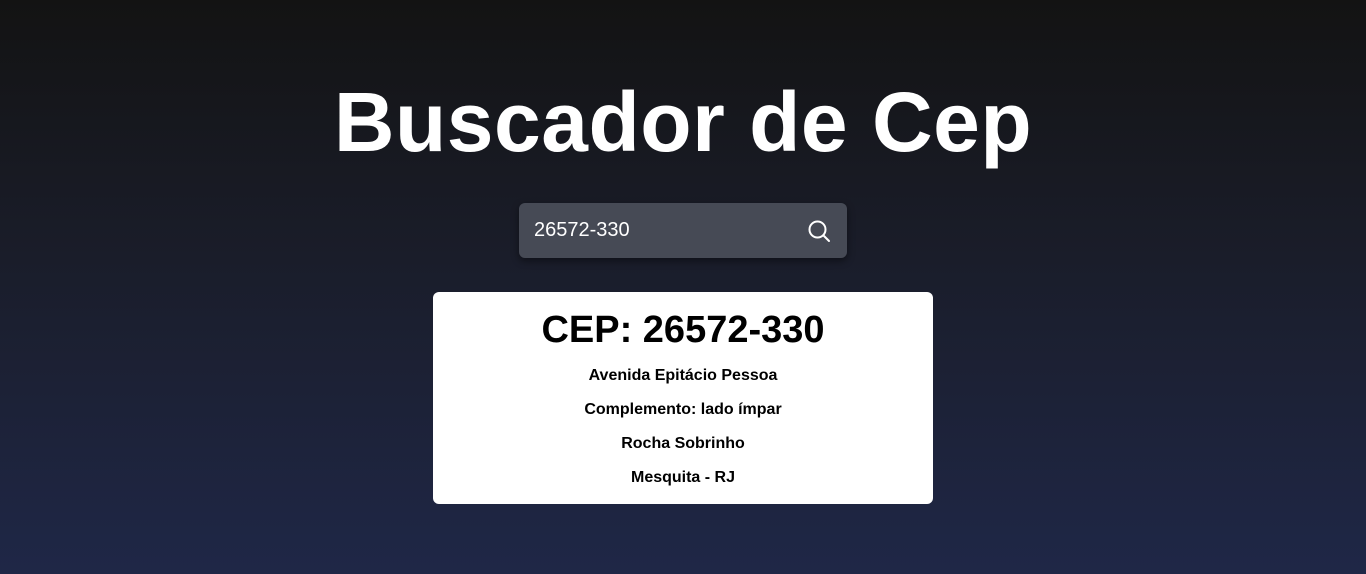  I want to click on cep-search-input, so click(655, 230).